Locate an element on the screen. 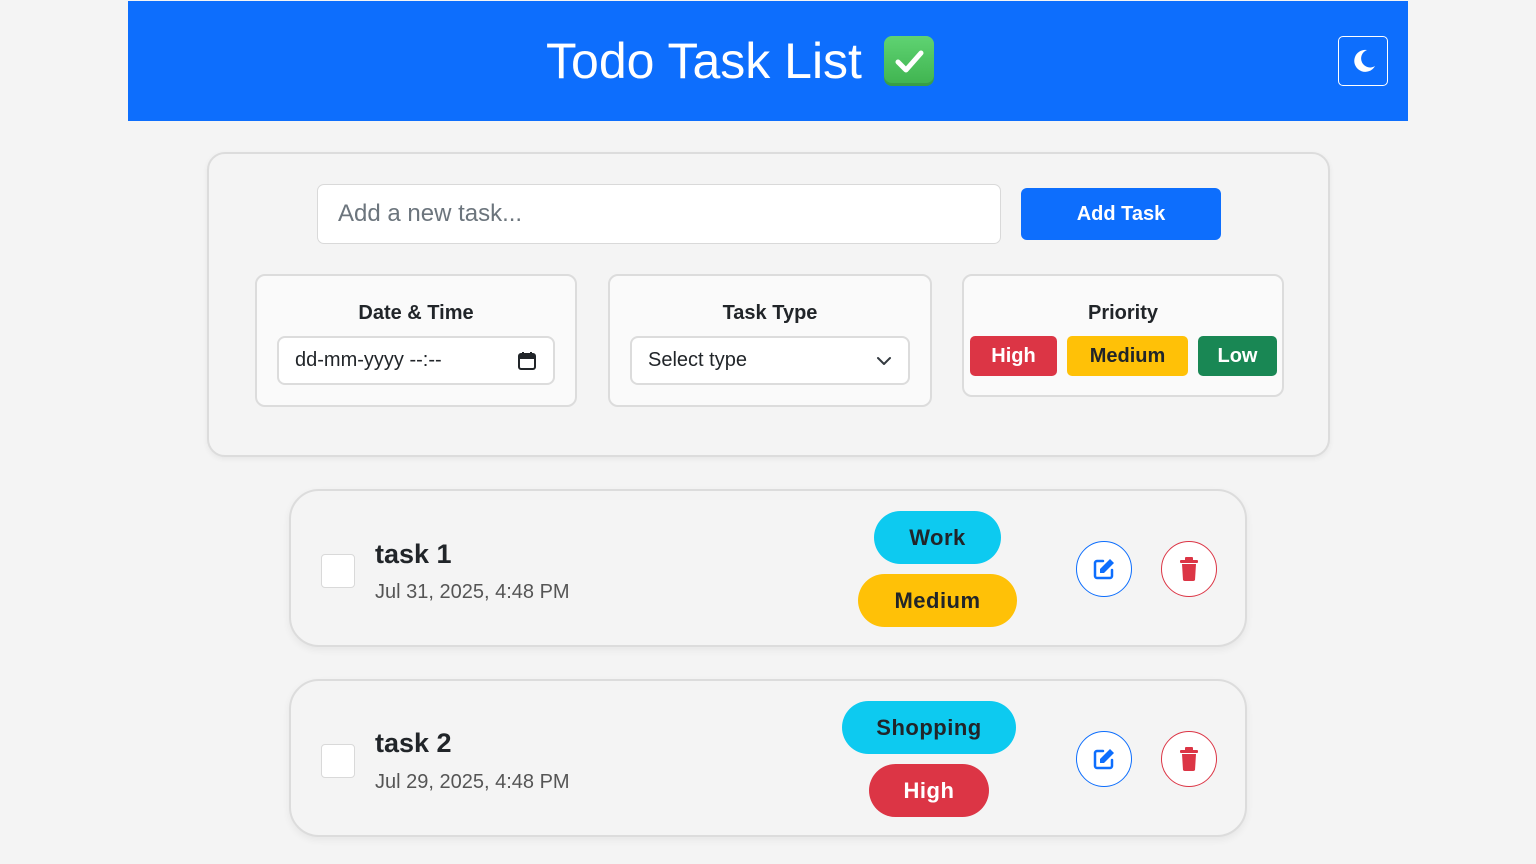 The width and height of the screenshot is (1536, 864). task-type-selected: Select type is located at coordinates (697, 360).